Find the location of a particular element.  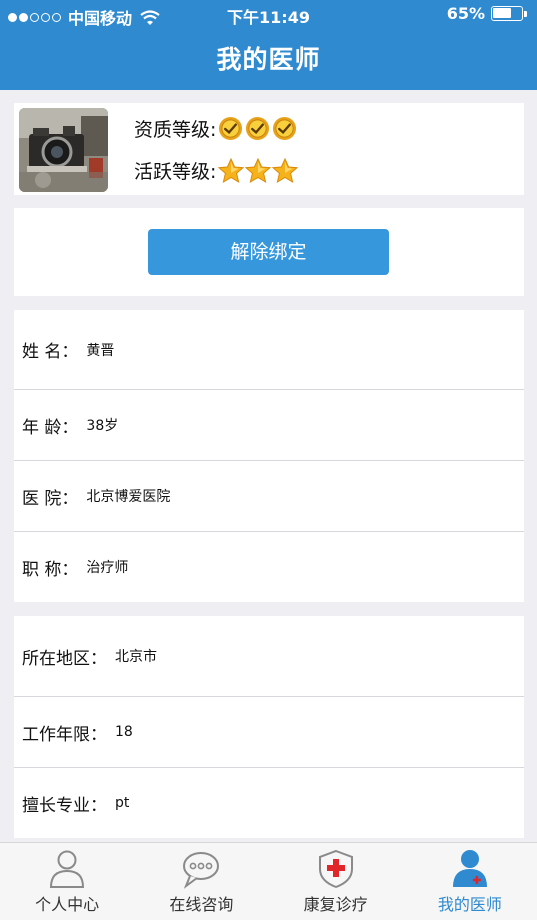

info-value: pt is located at coordinates (122, 803).